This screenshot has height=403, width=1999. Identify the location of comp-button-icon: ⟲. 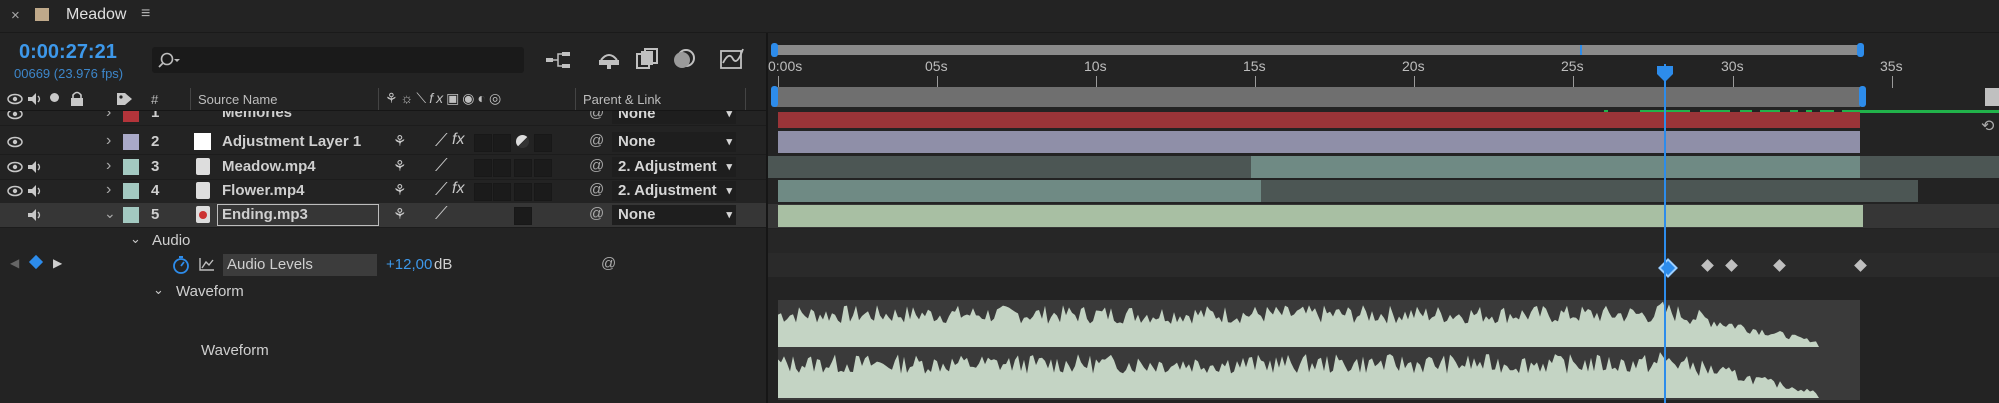
(1987, 126).